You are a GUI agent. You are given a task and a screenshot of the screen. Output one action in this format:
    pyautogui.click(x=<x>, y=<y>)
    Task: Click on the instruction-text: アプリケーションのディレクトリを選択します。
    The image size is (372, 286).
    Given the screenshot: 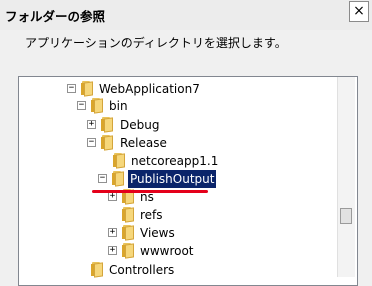 What is the action you would take?
    pyautogui.click(x=156, y=43)
    